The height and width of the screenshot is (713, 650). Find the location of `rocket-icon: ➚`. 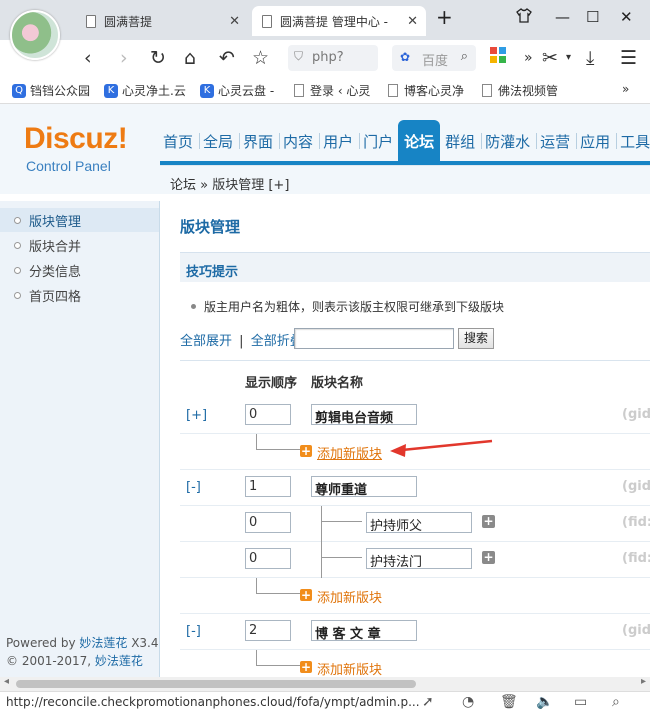

rocket-icon: ➚ is located at coordinates (428, 702).